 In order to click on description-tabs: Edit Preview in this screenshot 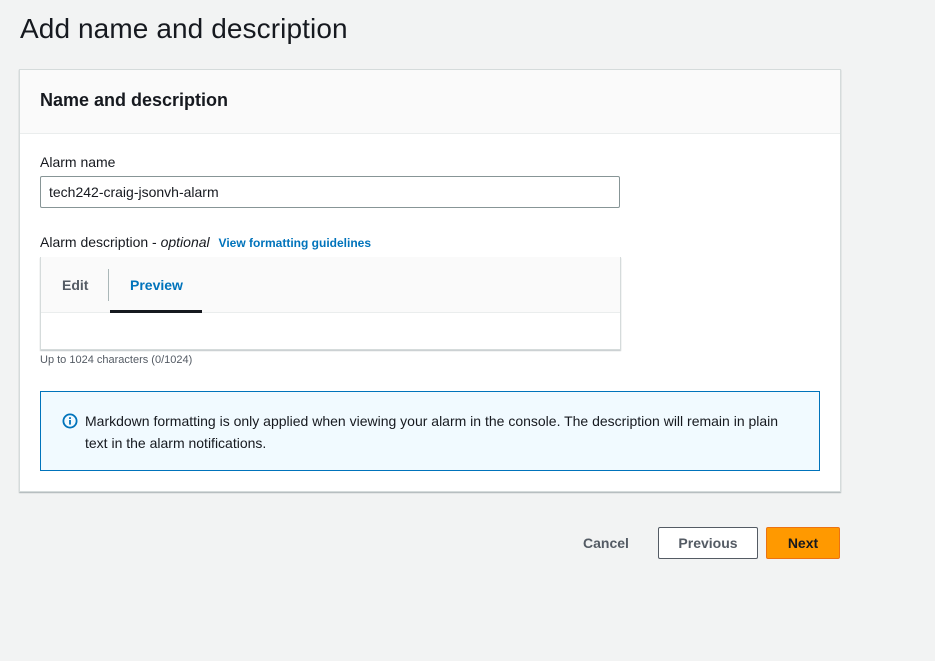, I will do `click(330, 285)`.